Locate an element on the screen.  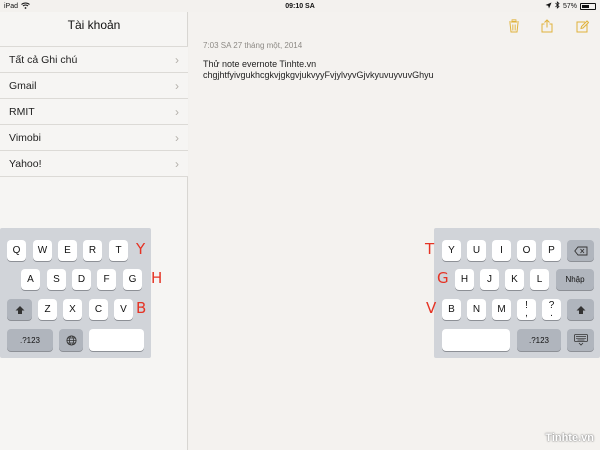
account-item-label: Tất cả Ghi chú is located at coordinates (43, 59).